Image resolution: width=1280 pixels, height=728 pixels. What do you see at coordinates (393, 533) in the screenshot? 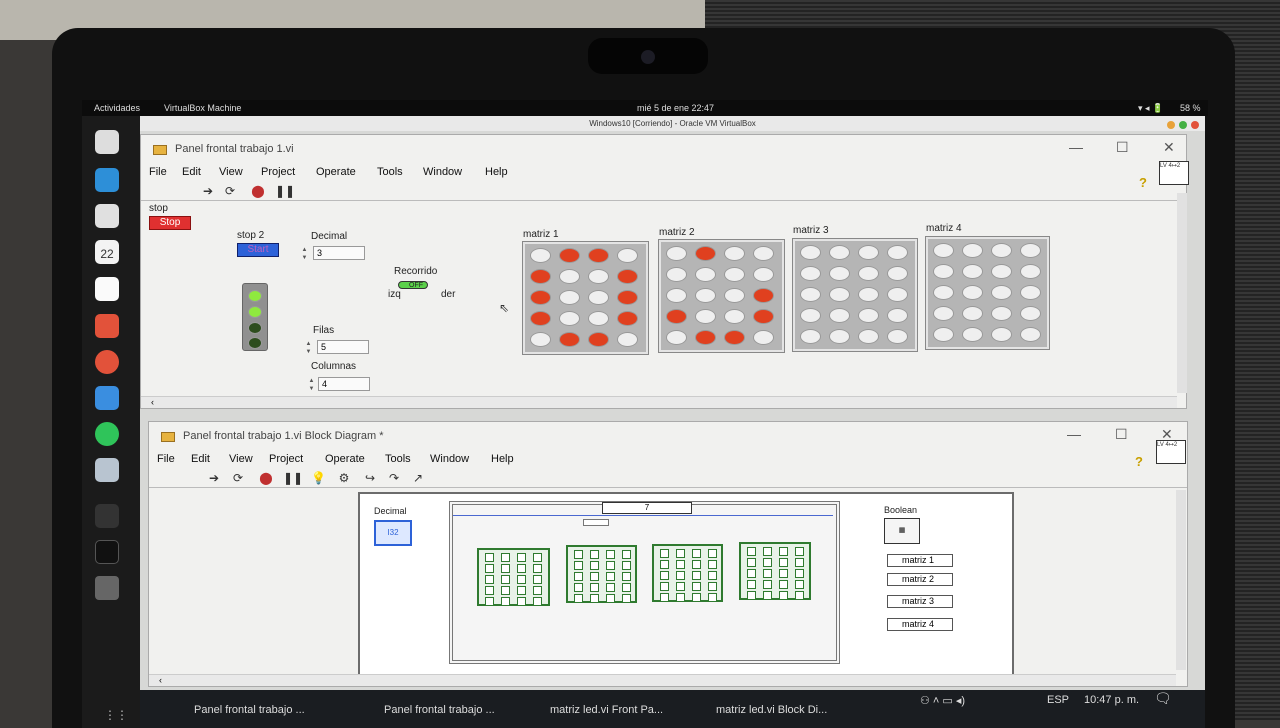
I see `decimal-terminal: I32` at bounding box center [393, 533].